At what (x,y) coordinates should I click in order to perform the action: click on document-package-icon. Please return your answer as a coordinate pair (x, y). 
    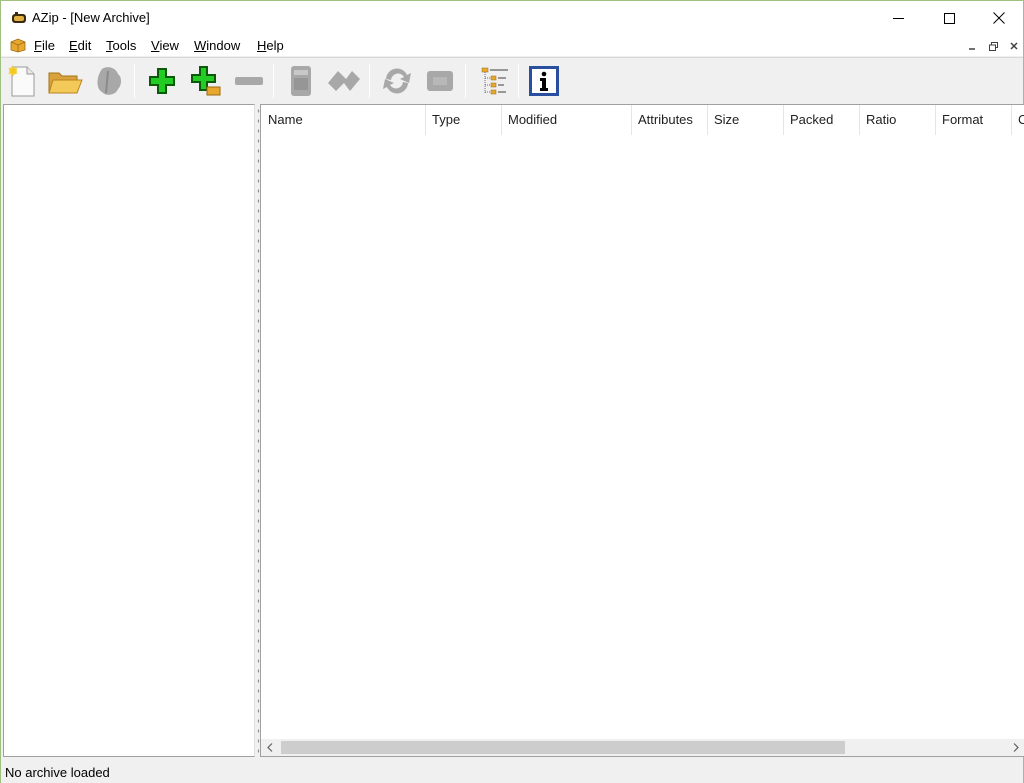
    Looking at the image, I should click on (18, 45).